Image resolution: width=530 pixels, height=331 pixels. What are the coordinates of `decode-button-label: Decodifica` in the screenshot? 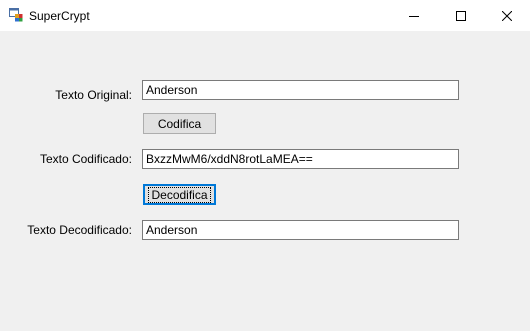 It's located at (179, 194).